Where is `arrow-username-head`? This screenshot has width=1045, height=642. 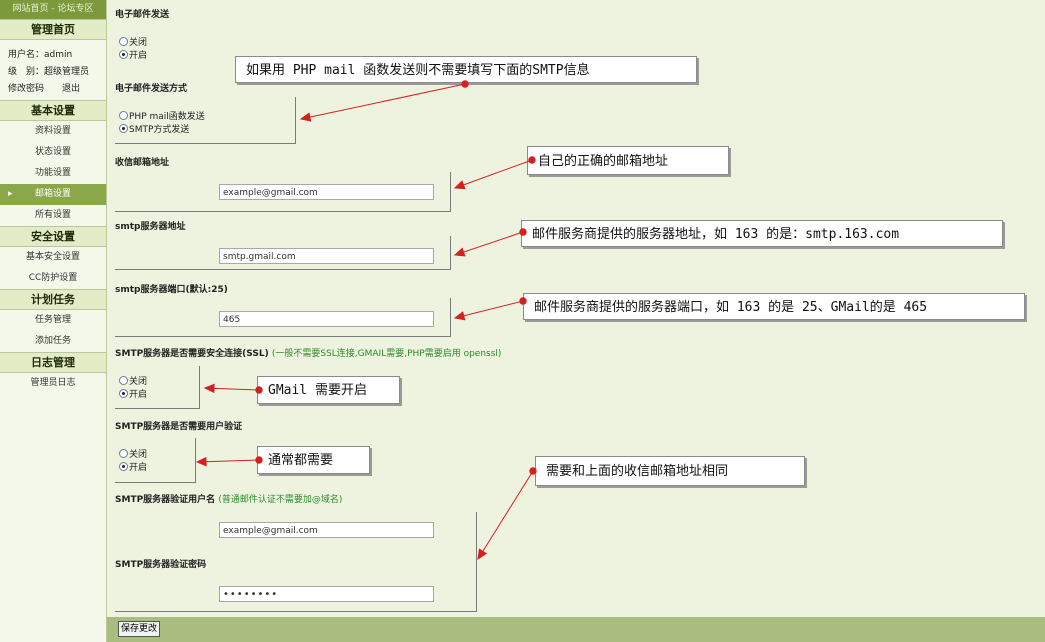
arrow-username-head is located at coordinates (482, 554).